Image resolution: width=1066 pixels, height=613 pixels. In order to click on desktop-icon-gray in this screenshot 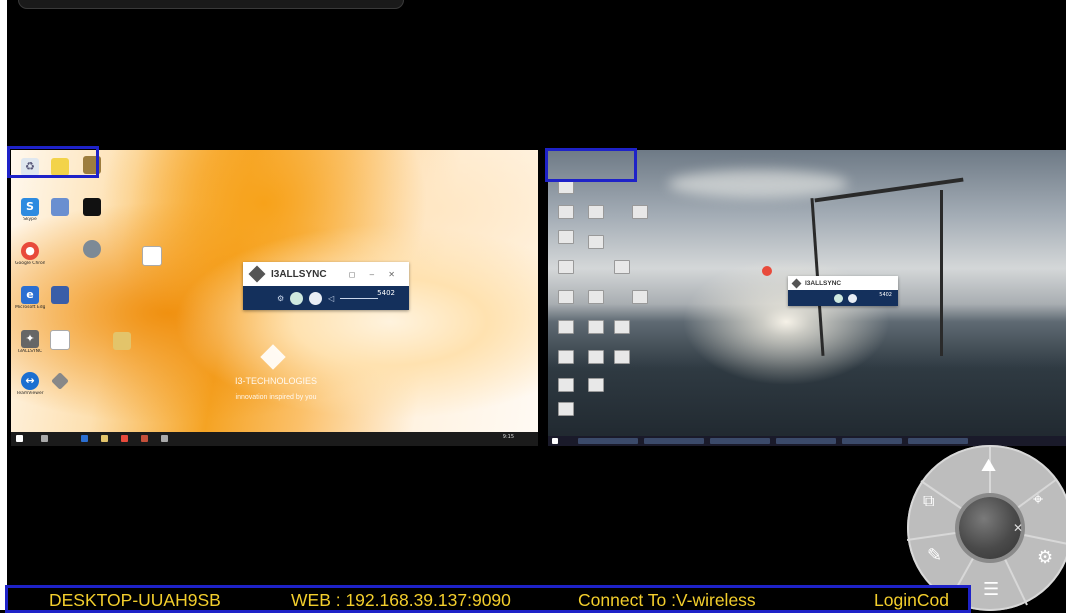, I will do `click(92, 249)`.